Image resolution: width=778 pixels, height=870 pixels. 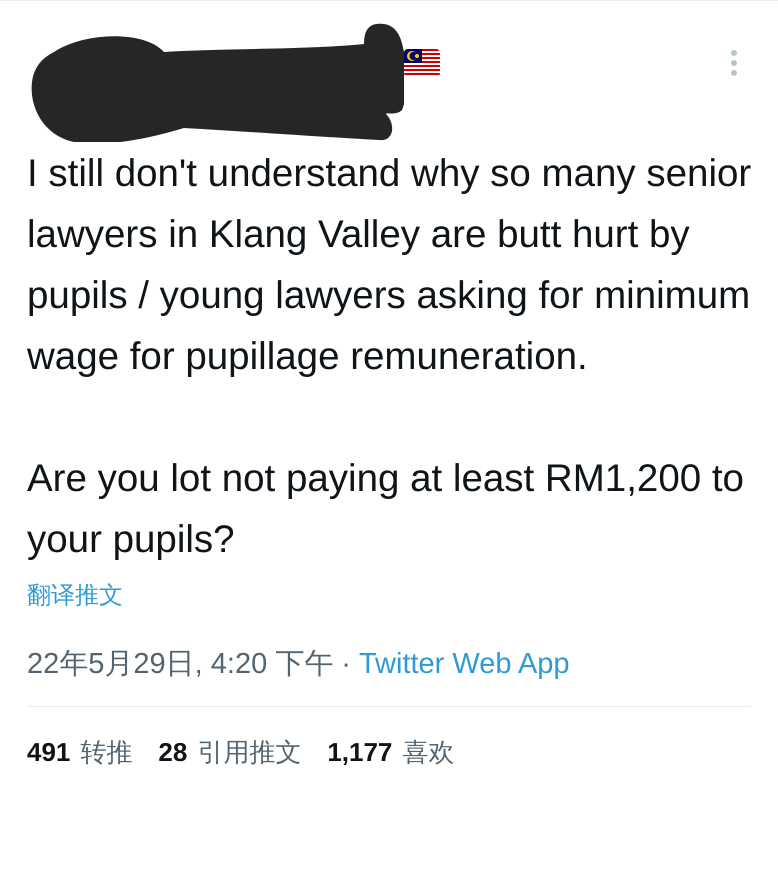 What do you see at coordinates (48, 752) in the screenshot?
I see `stat-count: 491` at bounding box center [48, 752].